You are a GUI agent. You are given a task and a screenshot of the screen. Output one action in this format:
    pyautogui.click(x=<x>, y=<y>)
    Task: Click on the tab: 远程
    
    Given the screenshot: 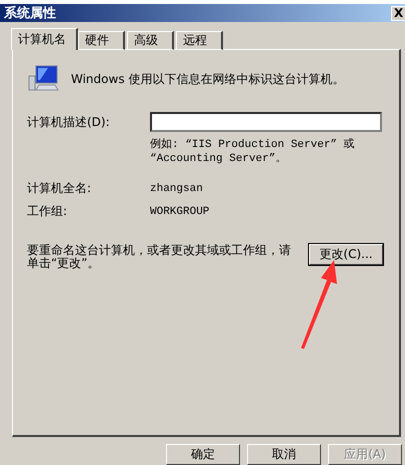 What is the action you would take?
    pyautogui.click(x=199, y=40)
    